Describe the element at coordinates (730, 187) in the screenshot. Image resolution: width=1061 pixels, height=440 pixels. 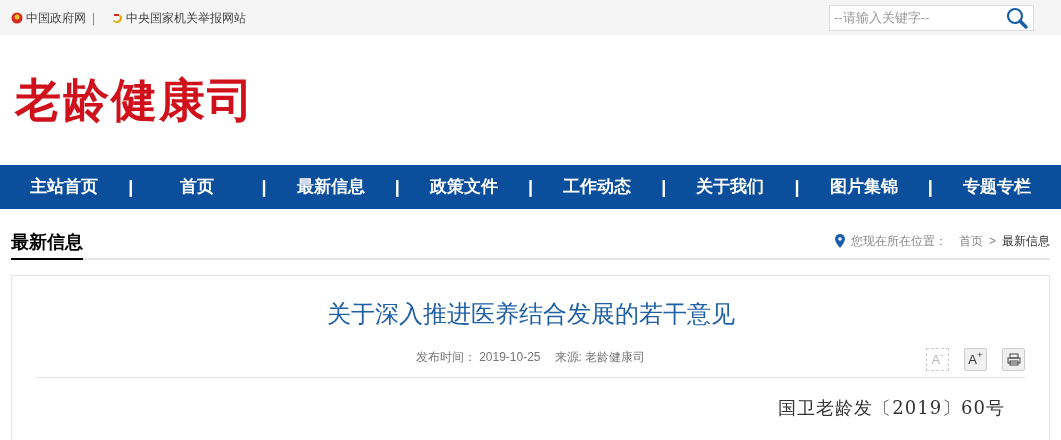
I see `nav-link: 关于我们` at that location.